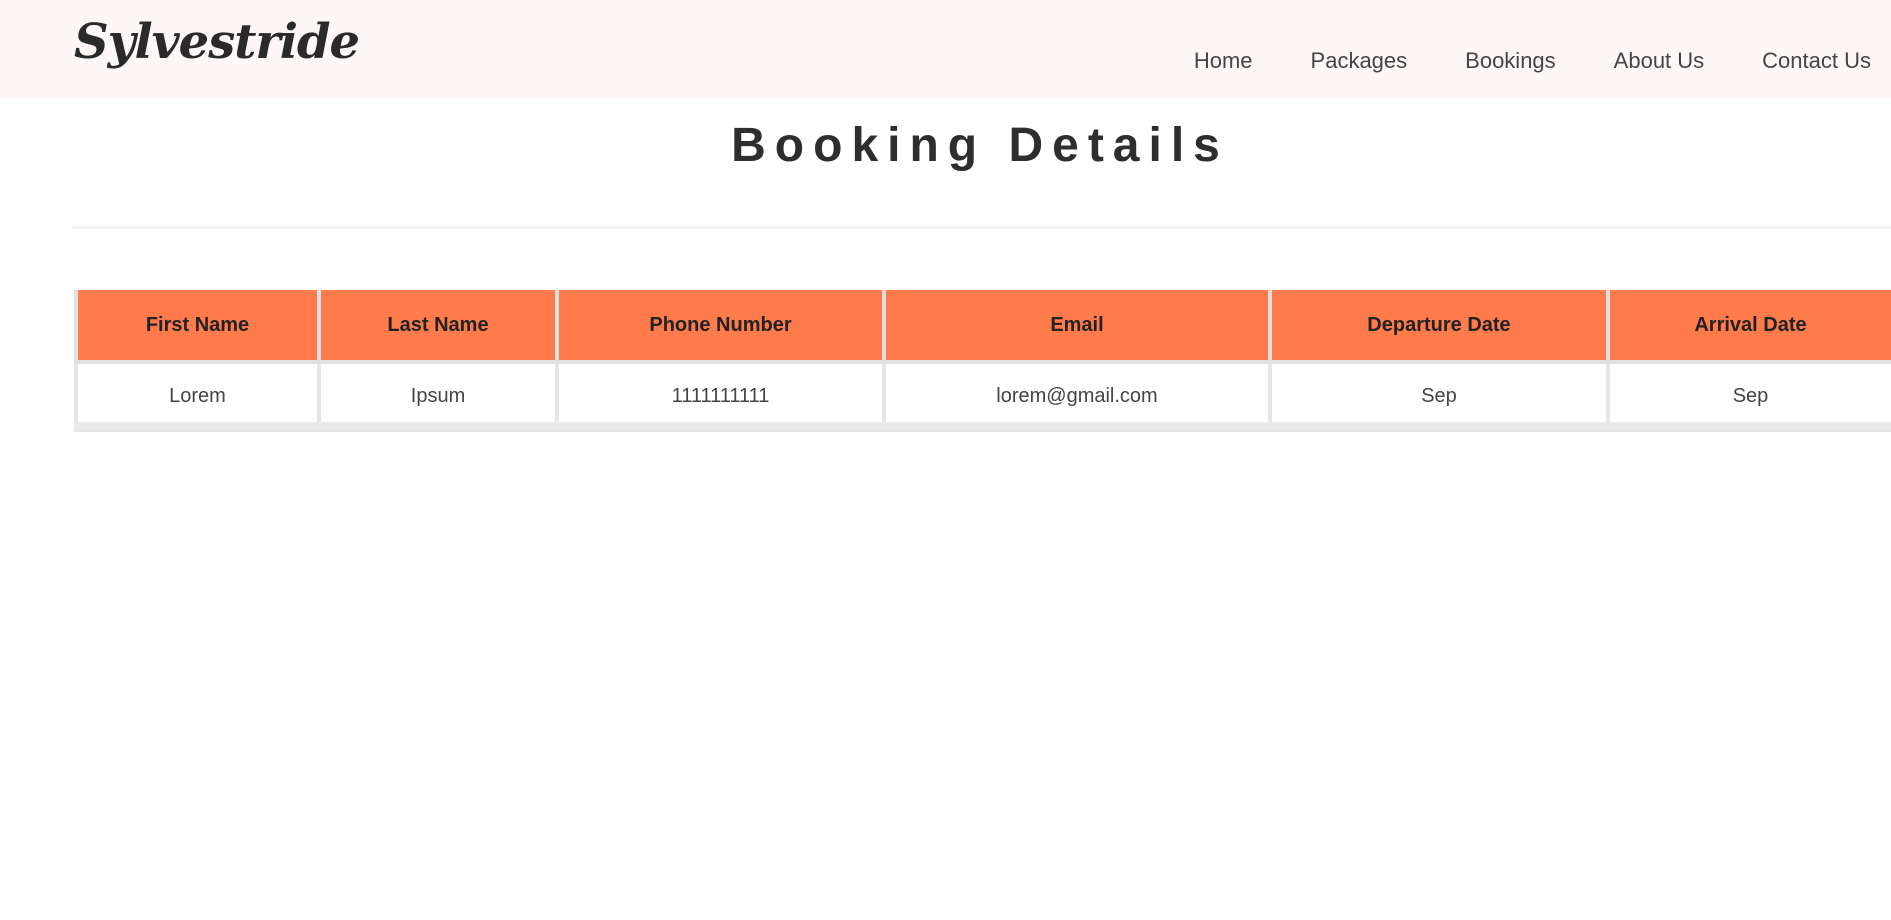  Describe the element at coordinates (1510, 61) in the screenshot. I see `nav-link-bookings: Bookings` at that location.